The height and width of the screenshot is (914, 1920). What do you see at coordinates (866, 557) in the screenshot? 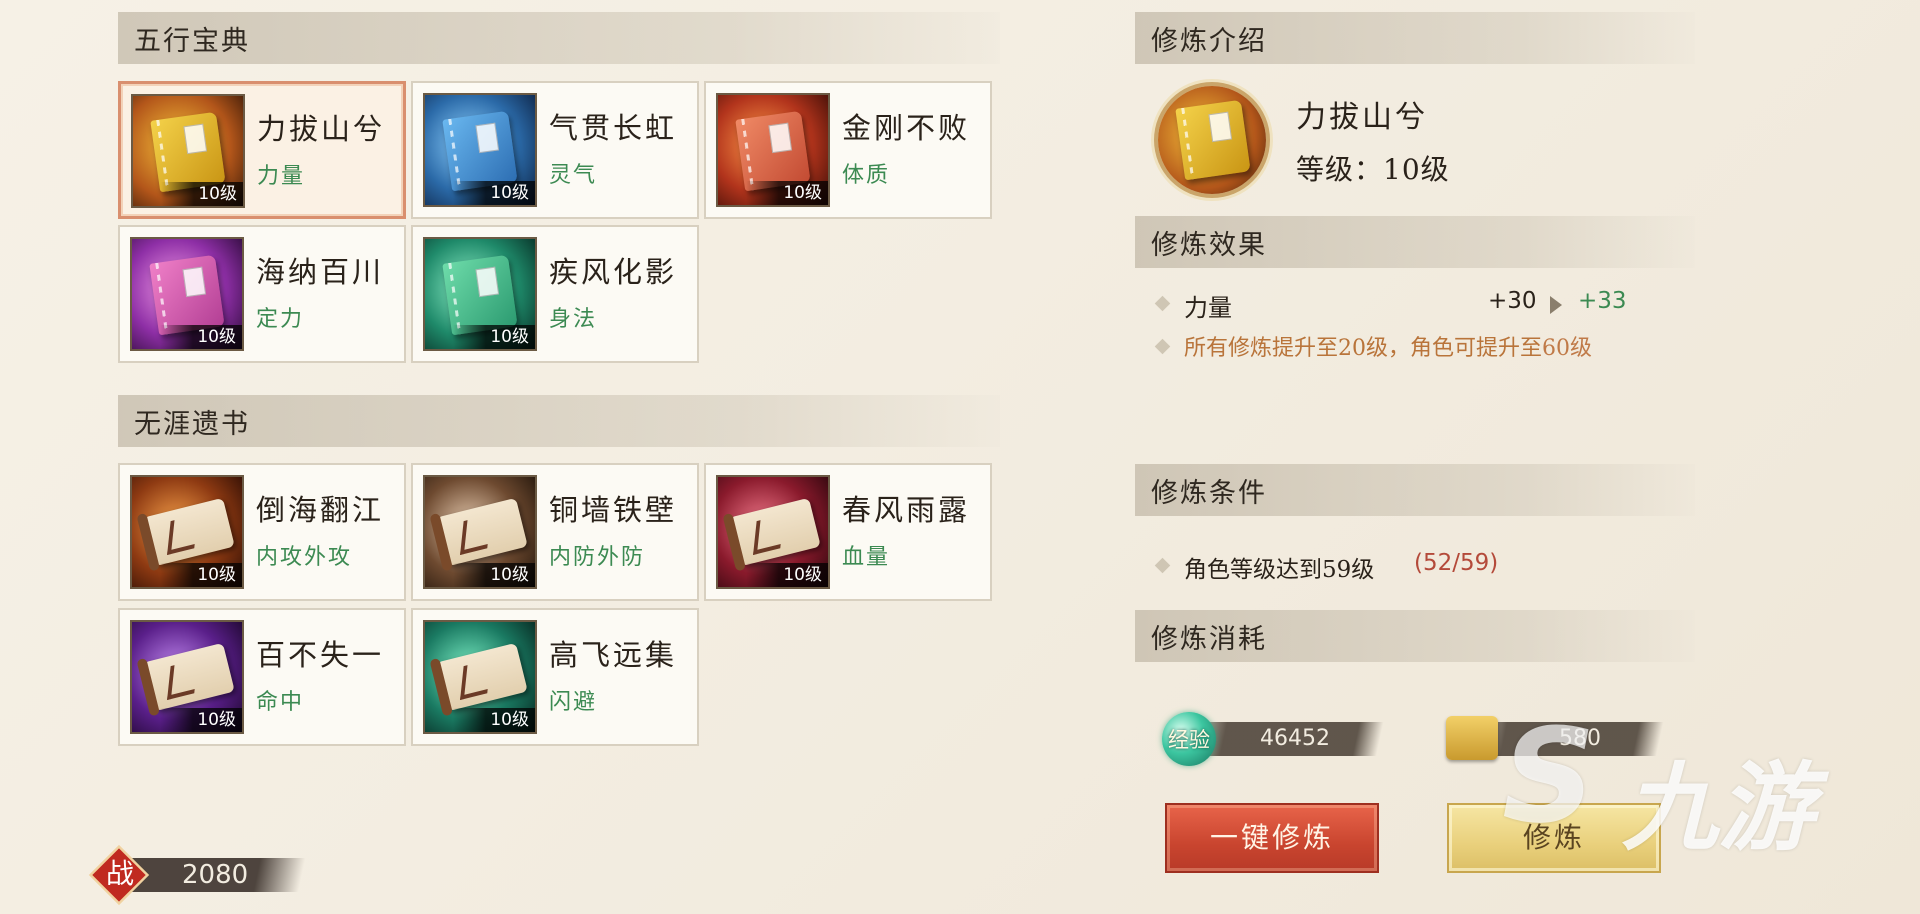
I see `skill-attribute: 血量` at bounding box center [866, 557].